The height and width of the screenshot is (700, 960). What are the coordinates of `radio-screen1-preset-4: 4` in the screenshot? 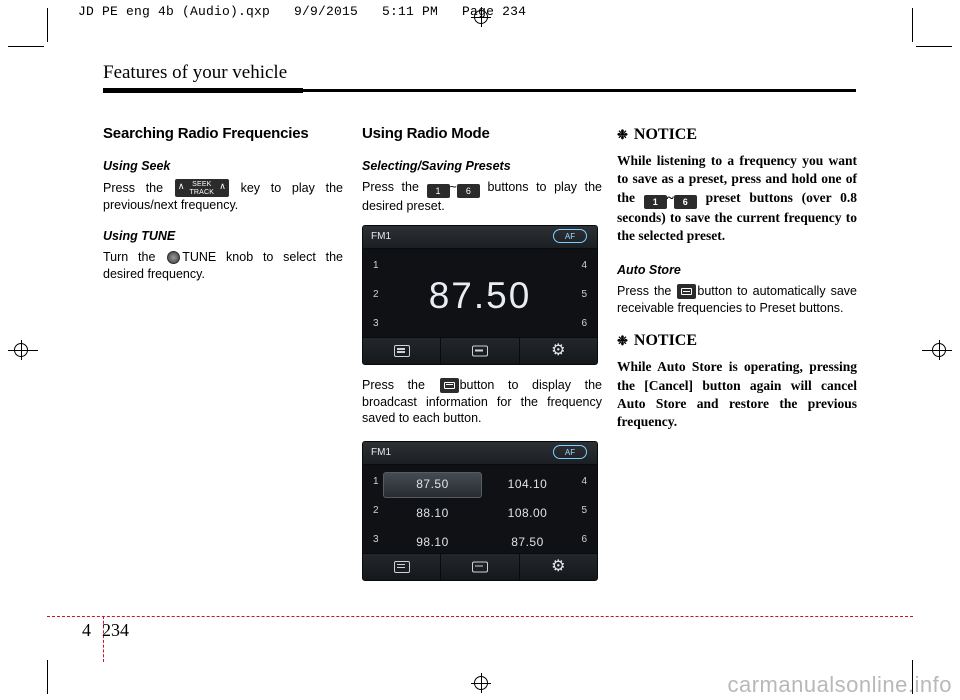 It's located at (584, 265).